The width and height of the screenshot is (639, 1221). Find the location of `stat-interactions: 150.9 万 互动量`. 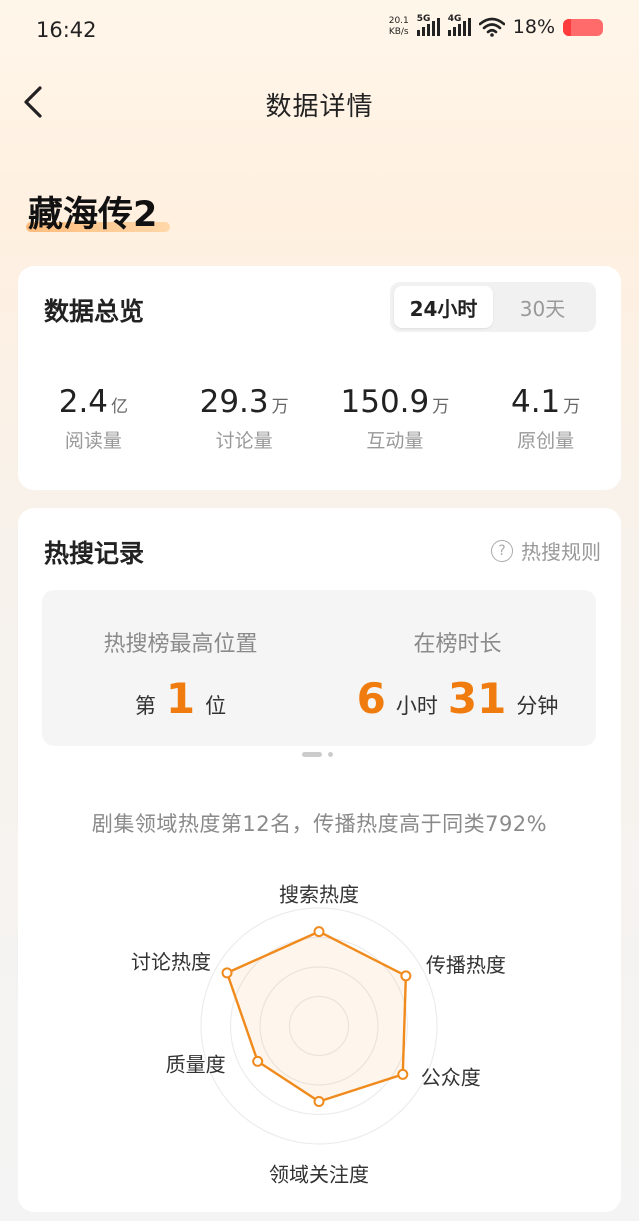

stat-interactions: 150.9 万 互动量 is located at coordinates (395, 418).